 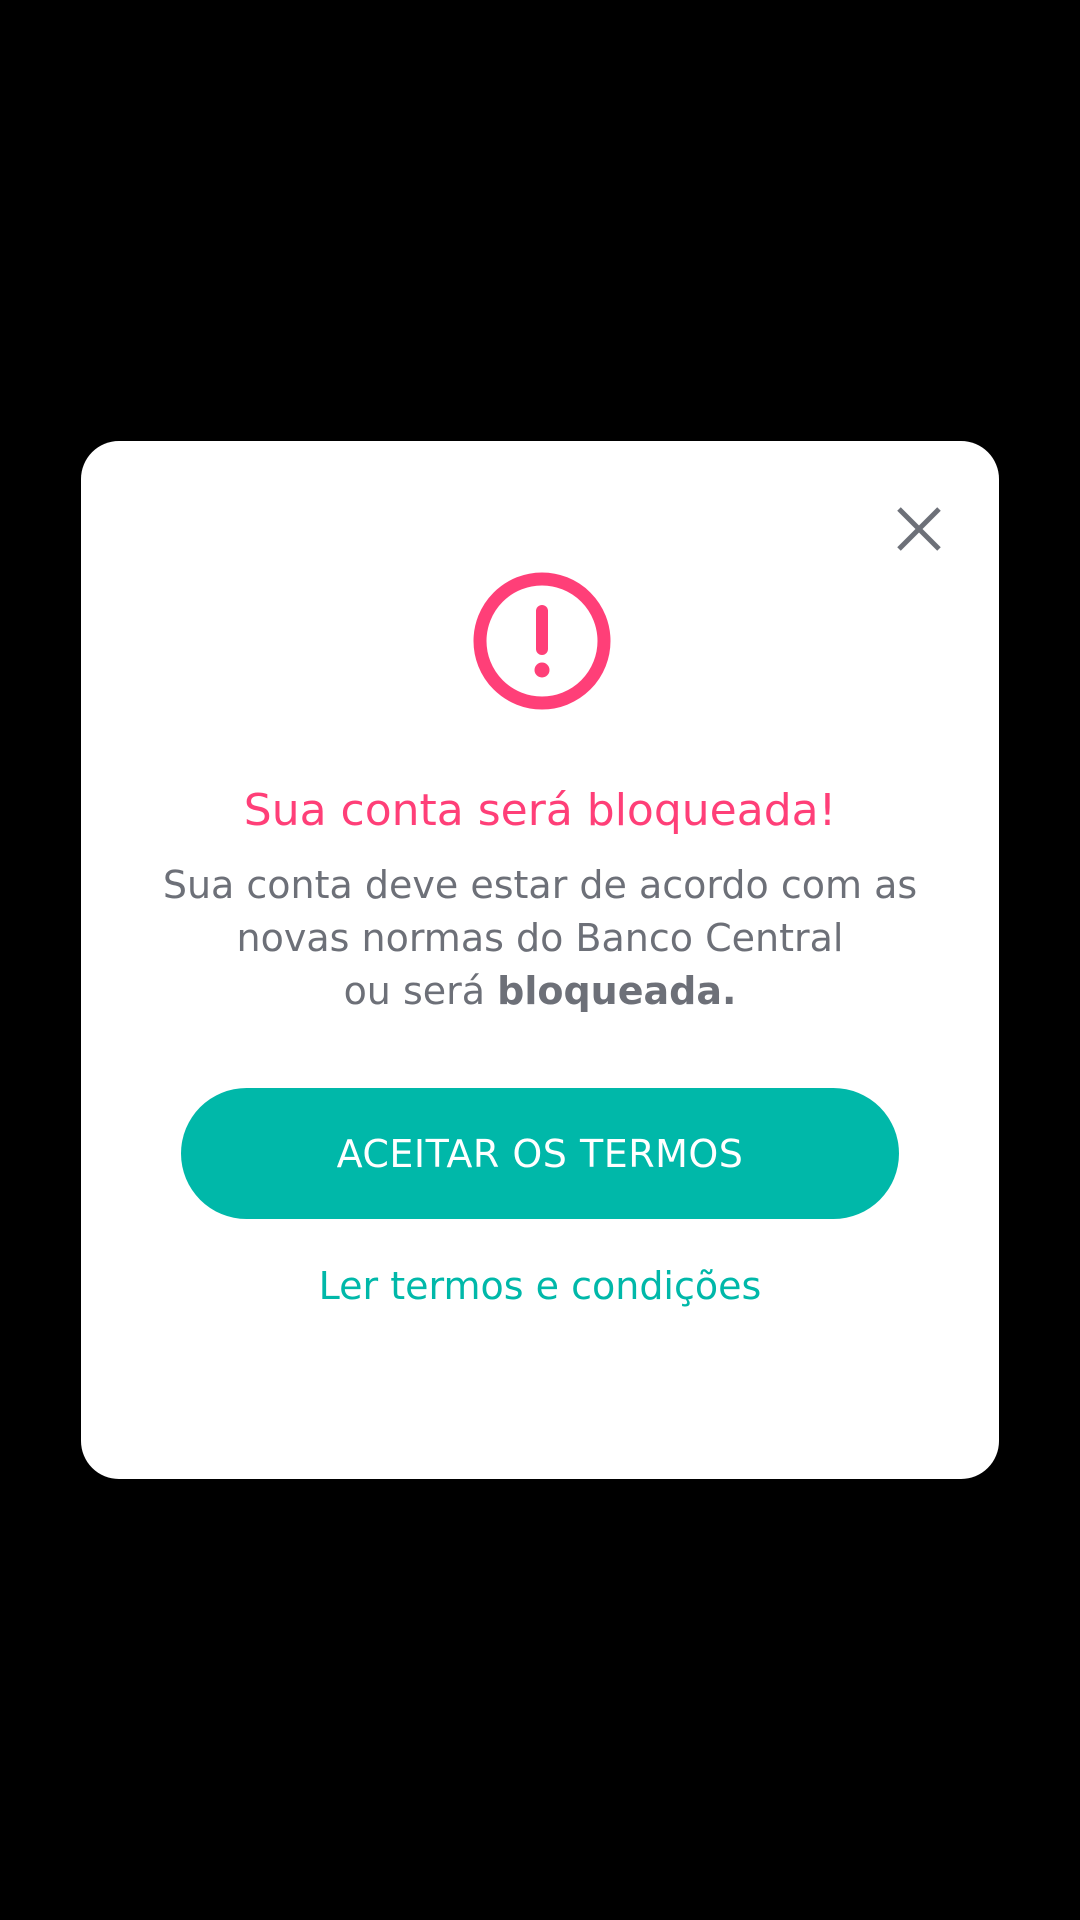 I want to click on message-line-2: novas normas do Banco Central, so click(x=540, y=938).